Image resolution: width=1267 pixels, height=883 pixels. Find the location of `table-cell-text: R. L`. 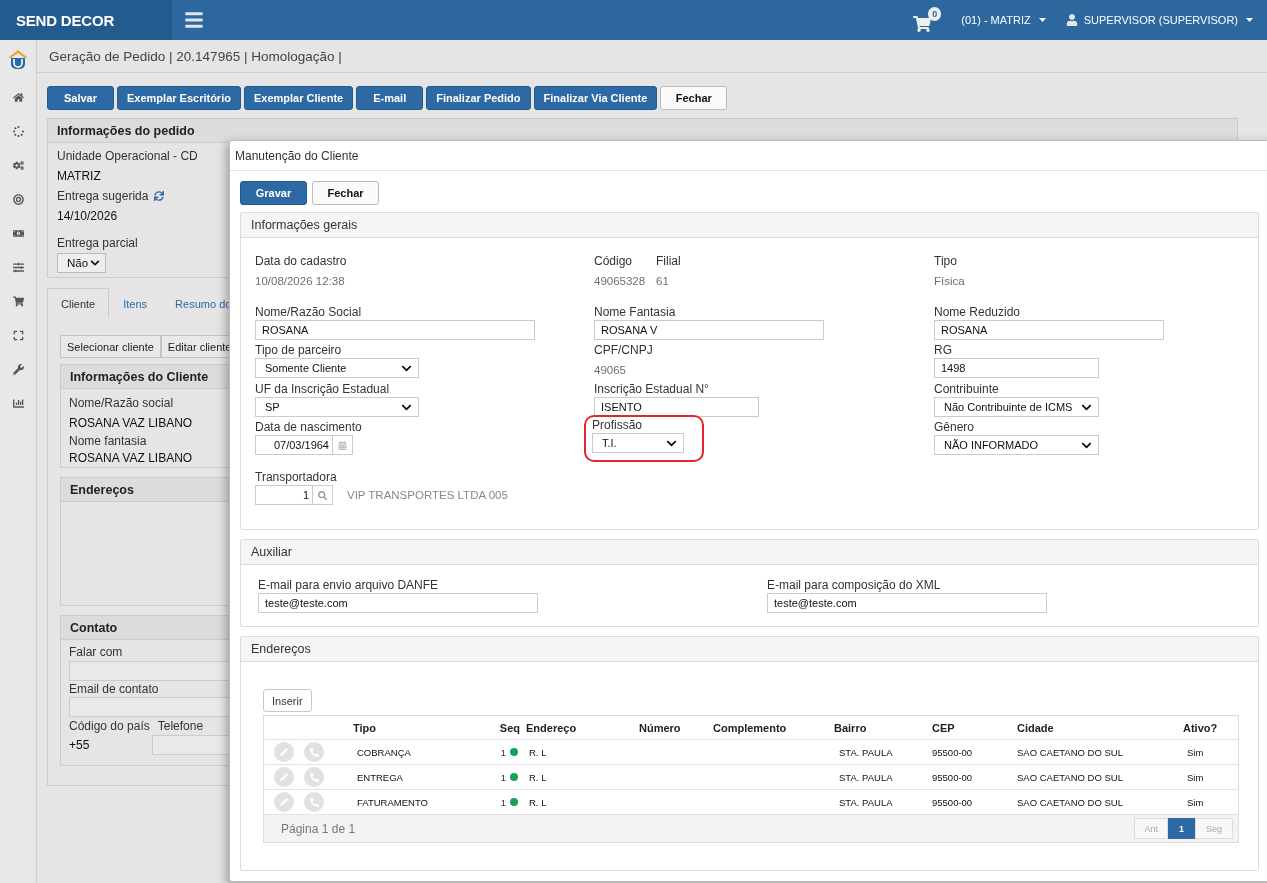

table-cell-text: R. L is located at coordinates (538, 802).